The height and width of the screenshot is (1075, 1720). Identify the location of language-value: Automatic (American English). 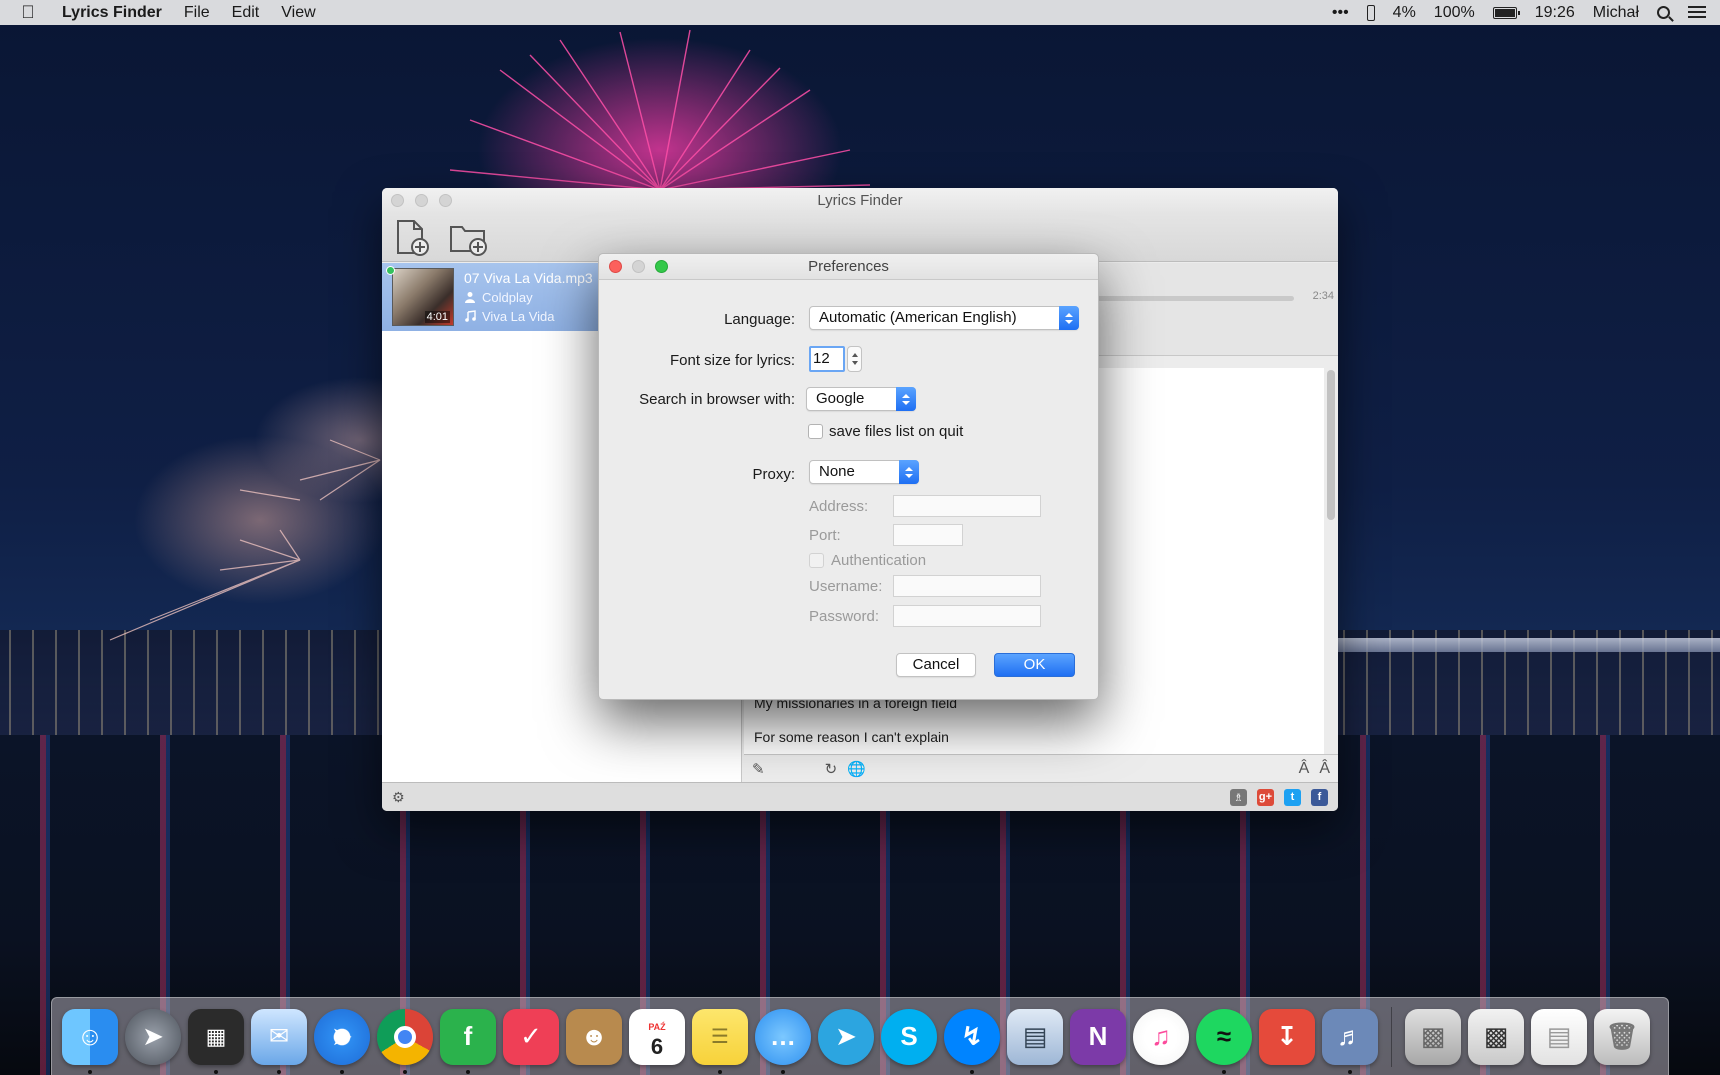
(918, 317).